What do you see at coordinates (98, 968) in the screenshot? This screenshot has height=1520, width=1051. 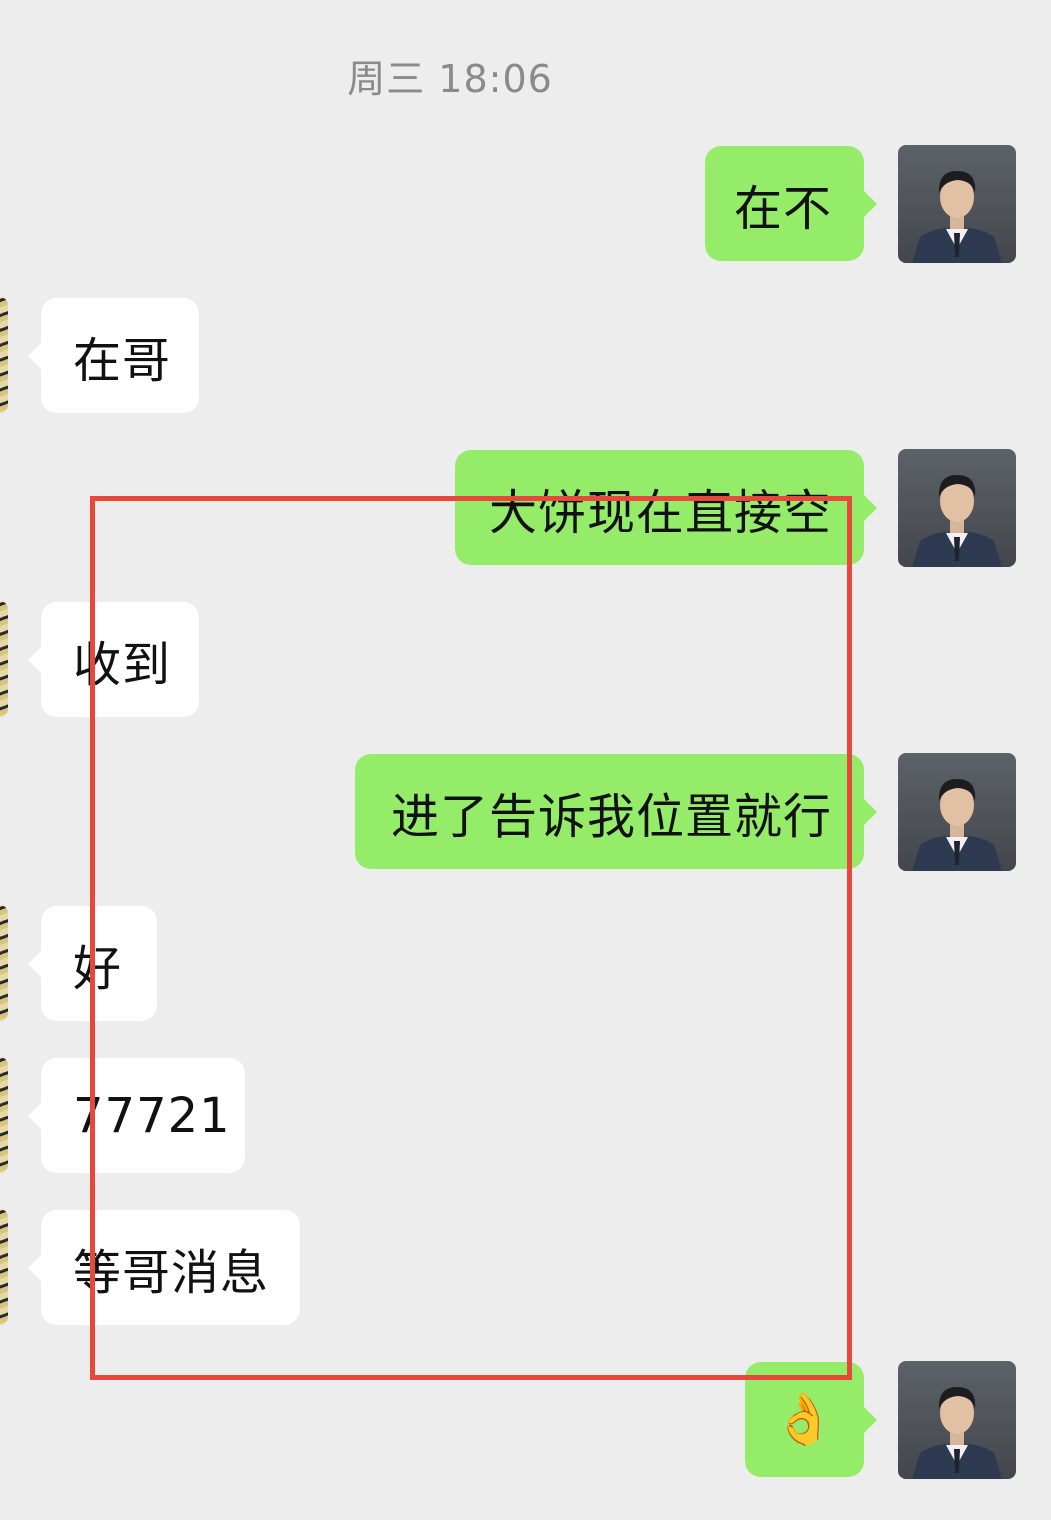 I see `message-text: 好` at bounding box center [98, 968].